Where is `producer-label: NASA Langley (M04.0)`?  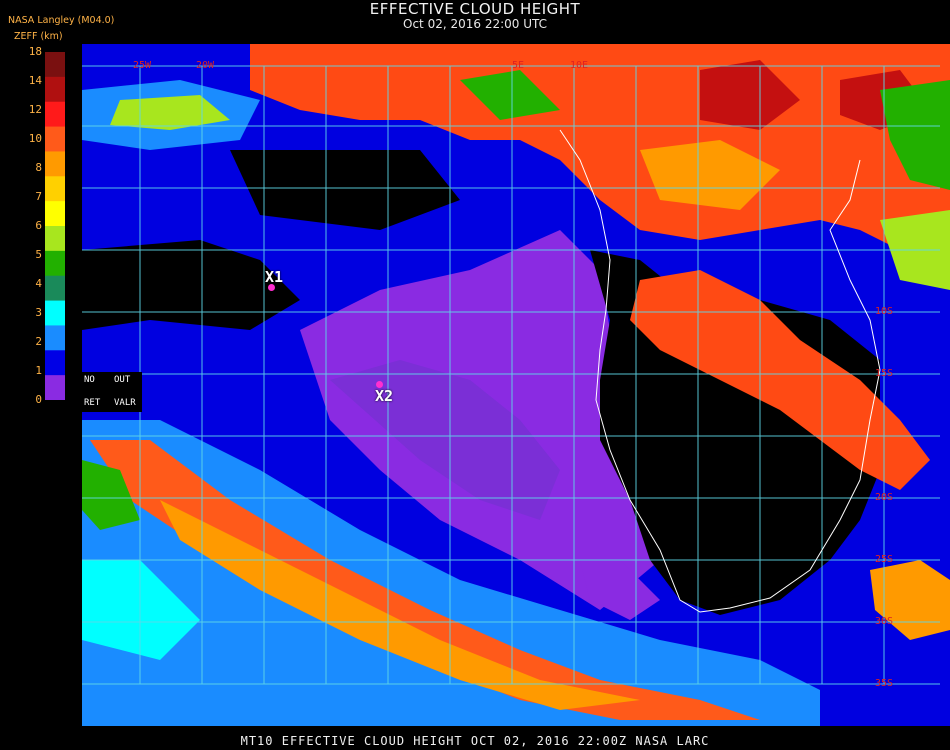 producer-label: NASA Langley (M04.0) is located at coordinates (61, 20).